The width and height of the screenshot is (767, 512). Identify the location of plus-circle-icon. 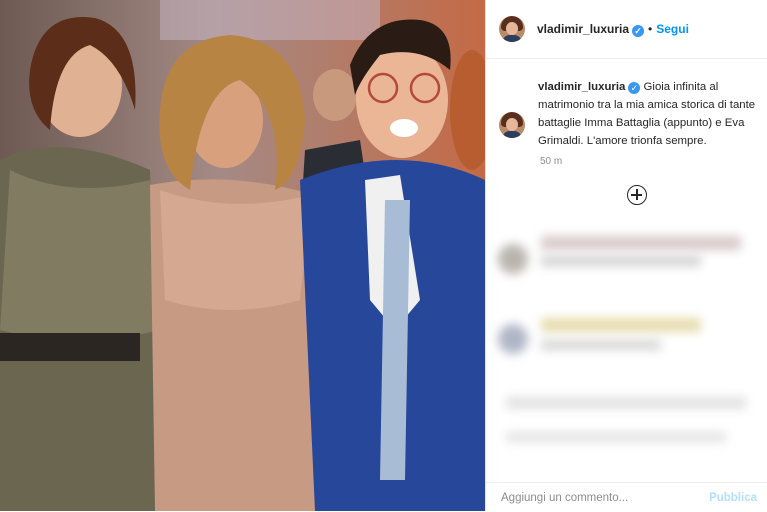
(637, 195).